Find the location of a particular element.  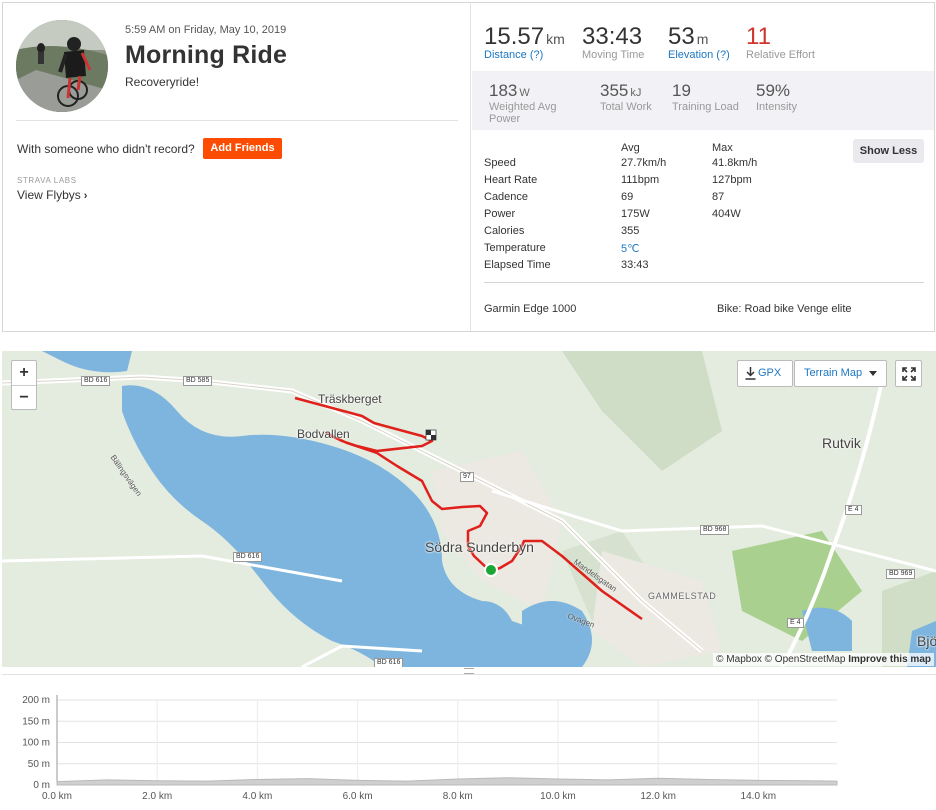

stat-moving-time-label: Moving Time is located at coordinates (613, 55).